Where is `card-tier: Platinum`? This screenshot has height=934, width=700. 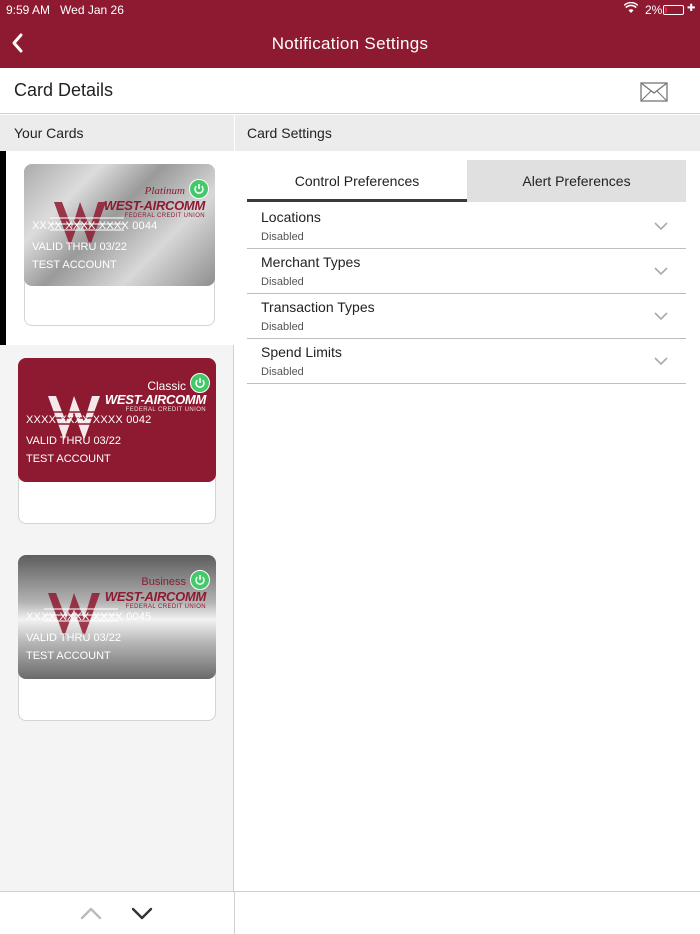
card-tier: Platinum is located at coordinates (164, 191).